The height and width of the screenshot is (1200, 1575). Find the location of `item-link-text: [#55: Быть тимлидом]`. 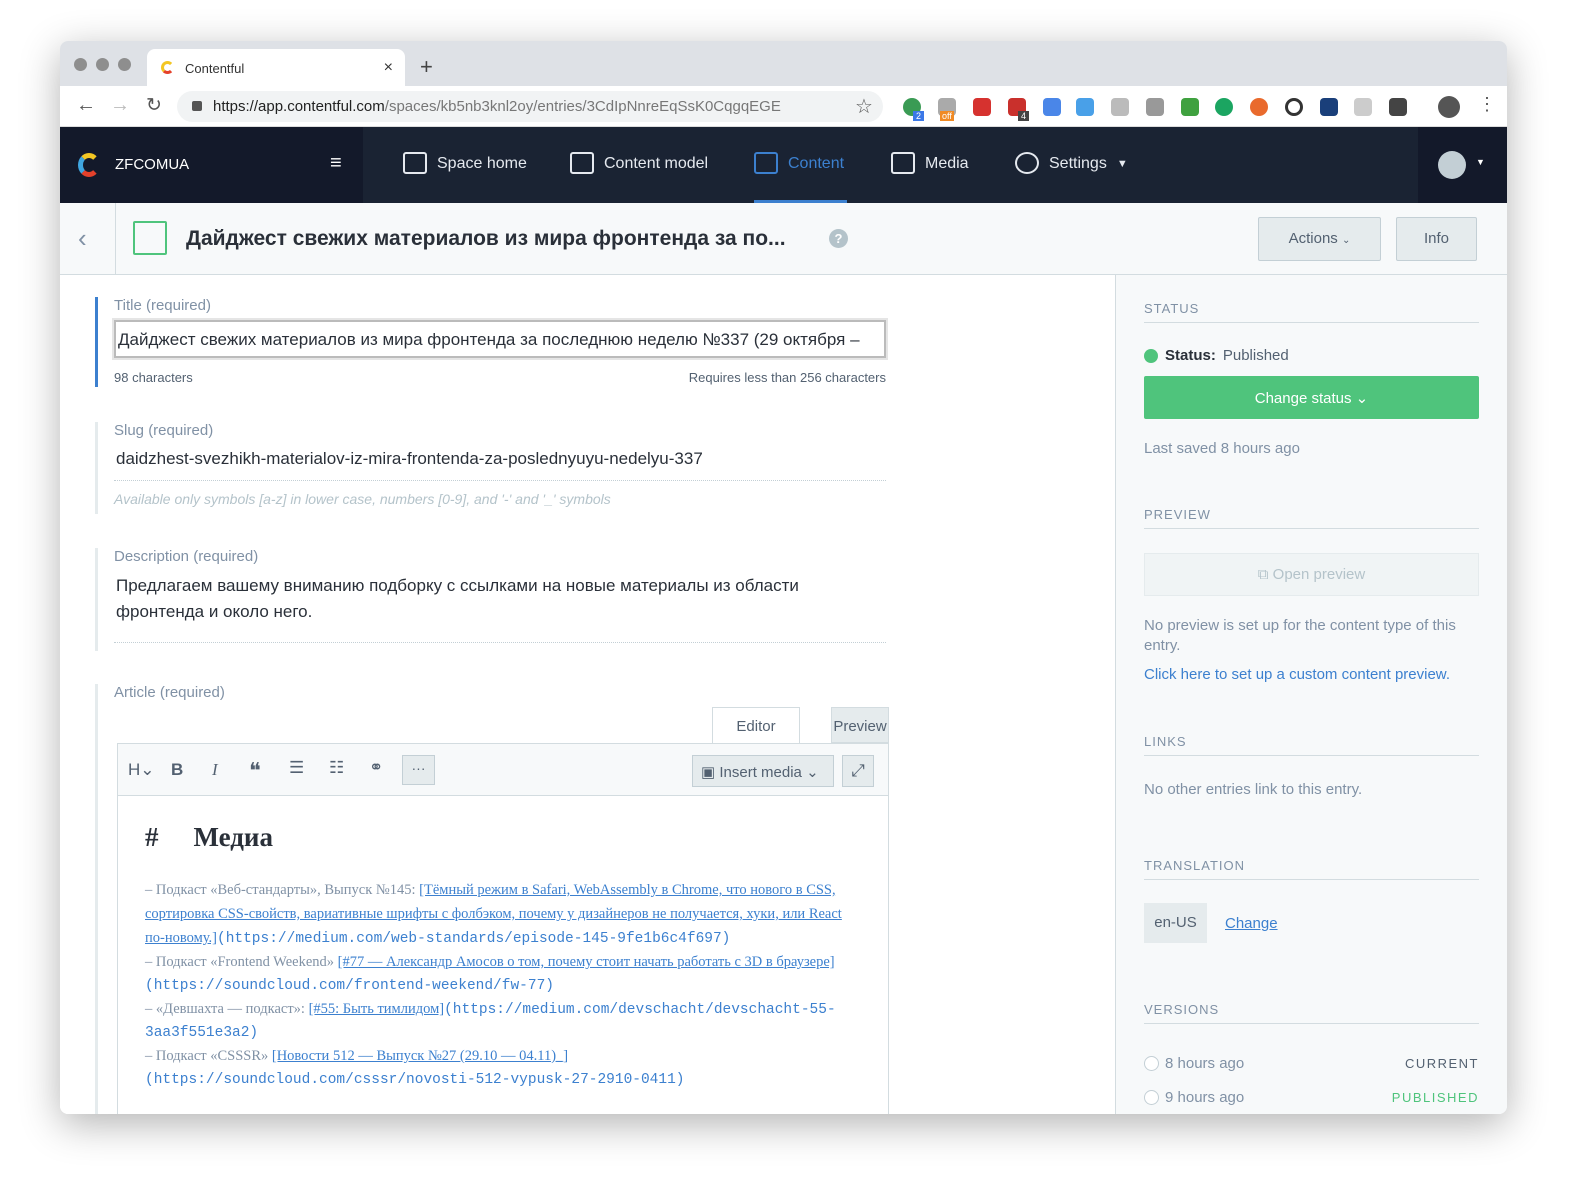

item-link-text: [#55: Быть тимлидом] is located at coordinates (377, 1009).